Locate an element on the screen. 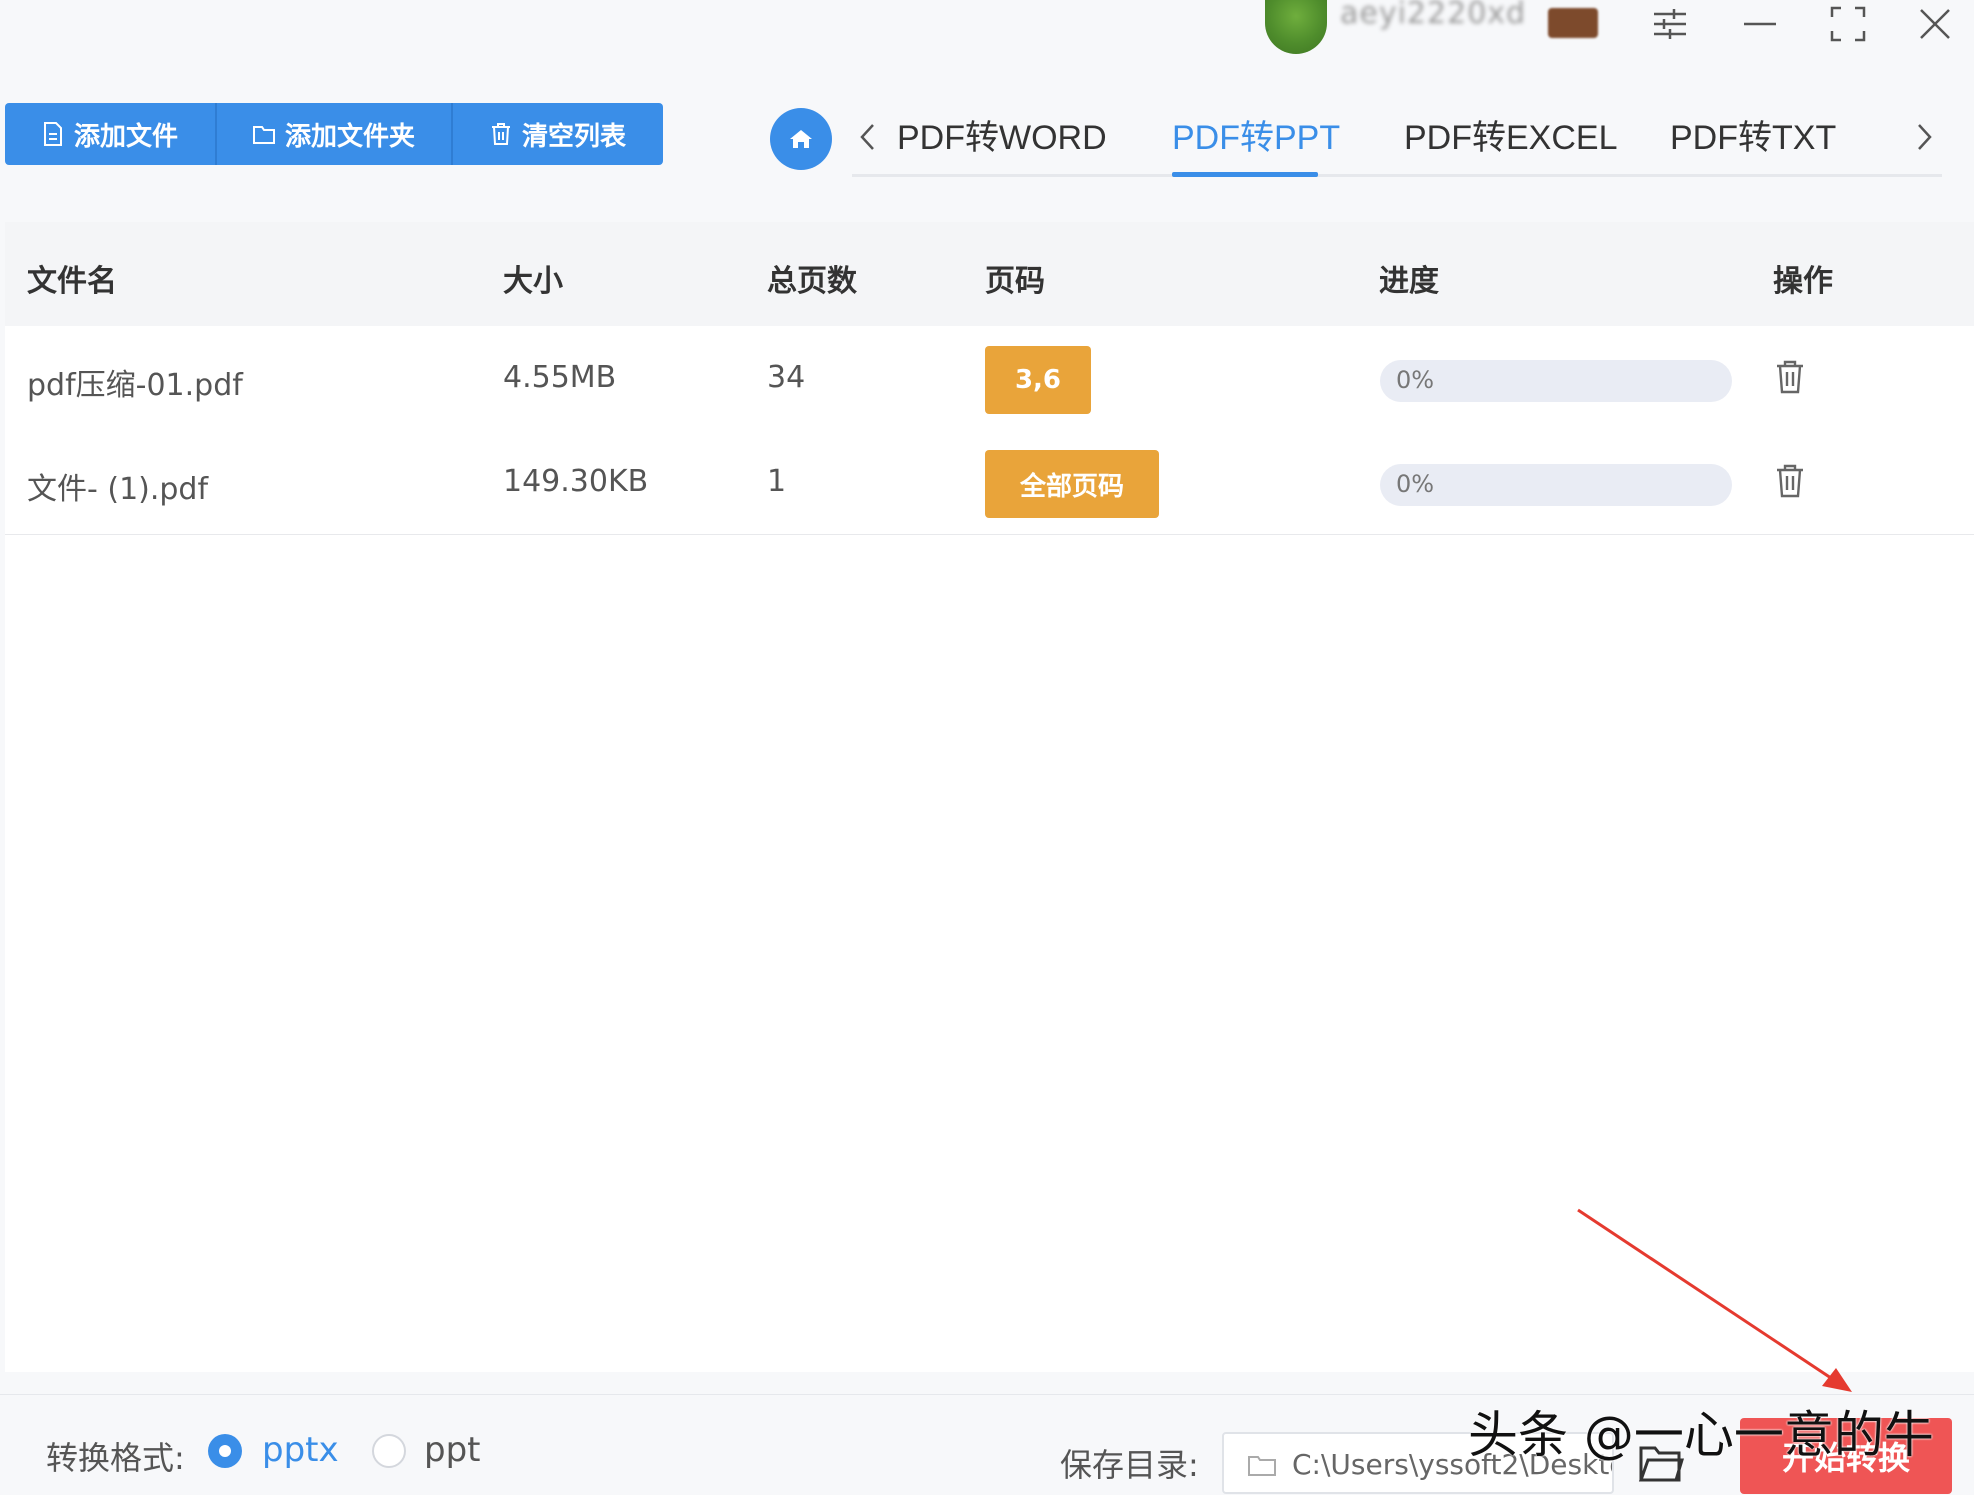 This screenshot has height=1495, width=1974. maximize-button is located at coordinates (1848, 24).